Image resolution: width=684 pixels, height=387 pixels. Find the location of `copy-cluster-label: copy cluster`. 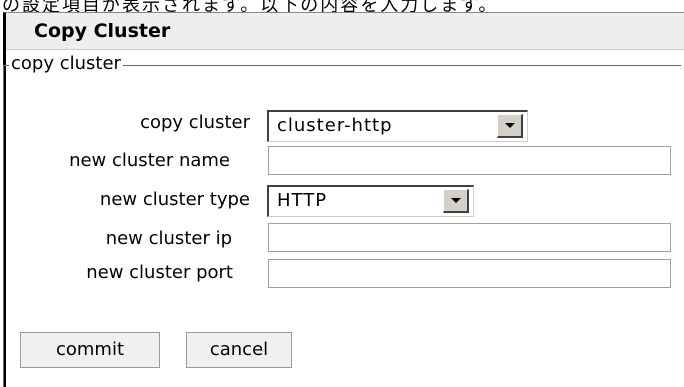

copy-cluster-label: copy cluster is located at coordinates (195, 122).